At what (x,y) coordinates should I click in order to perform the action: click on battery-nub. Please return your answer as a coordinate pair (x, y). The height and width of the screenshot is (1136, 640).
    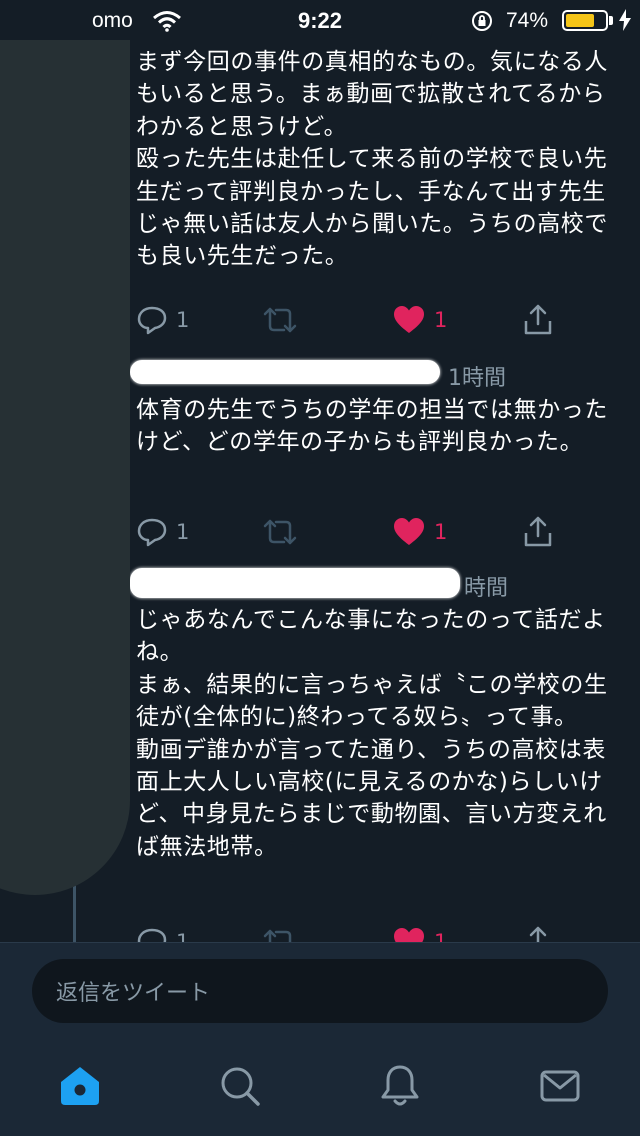
    Looking at the image, I should click on (611, 20).